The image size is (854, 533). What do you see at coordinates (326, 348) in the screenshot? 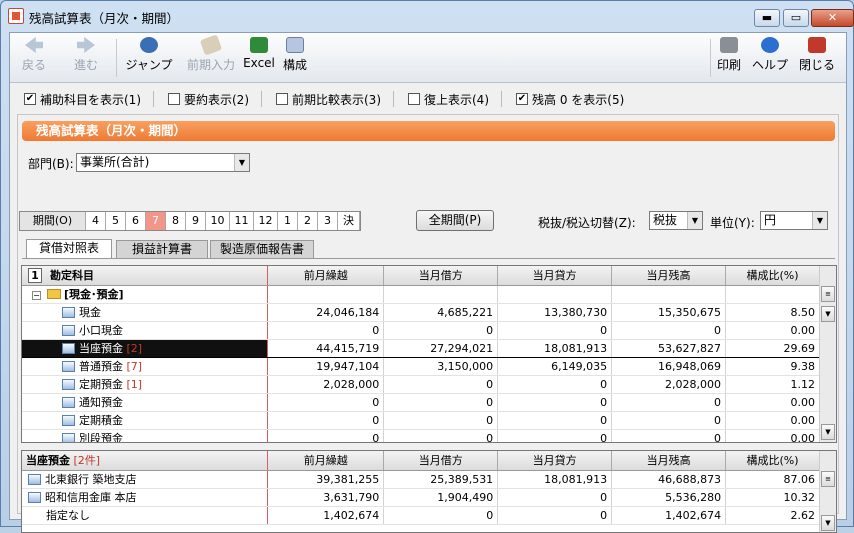
I see `cell: 44,415,719` at bounding box center [326, 348].